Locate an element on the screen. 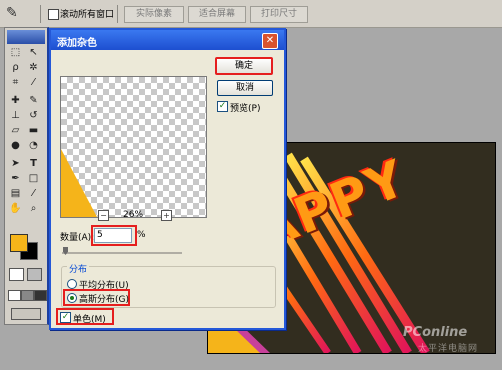 Image resolution: width=502 pixels, height=370 pixels. type-tool-icon: T is located at coordinates (33, 163).